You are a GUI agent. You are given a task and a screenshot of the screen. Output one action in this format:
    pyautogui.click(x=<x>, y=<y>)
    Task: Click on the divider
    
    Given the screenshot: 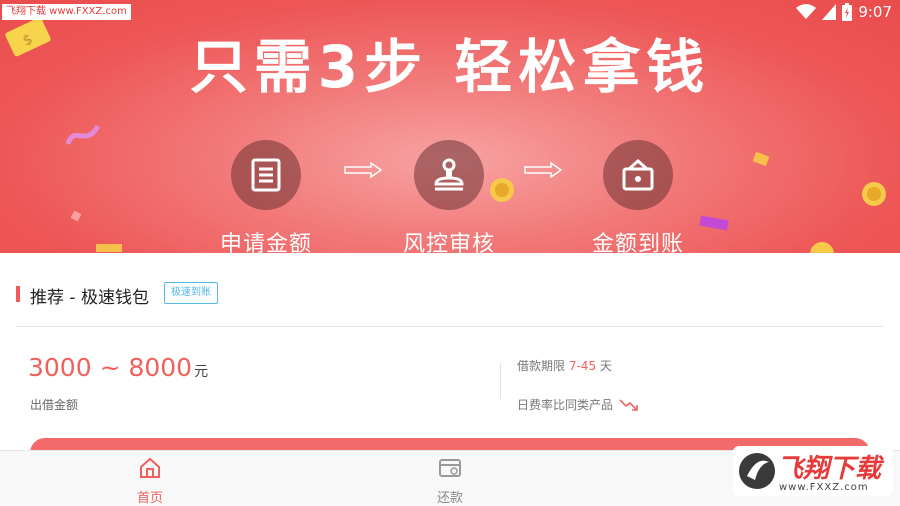 What is the action you would take?
    pyautogui.click(x=450, y=326)
    